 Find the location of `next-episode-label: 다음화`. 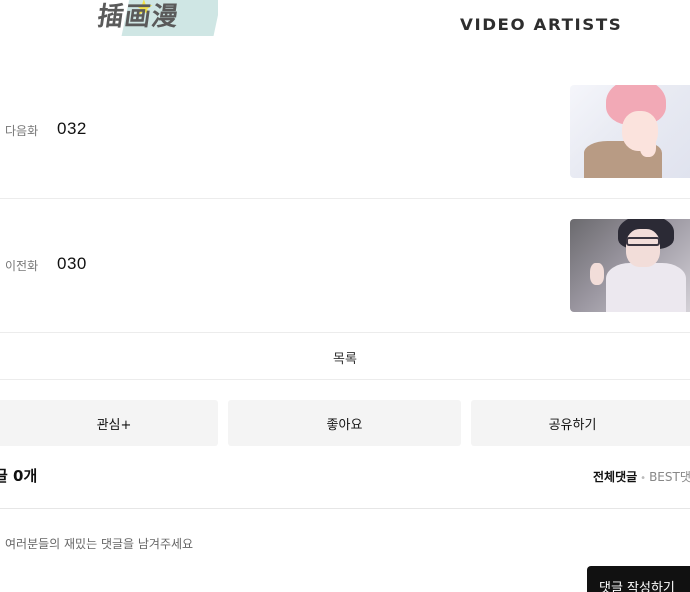

next-episode-label: 다음화 is located at coordinates (22, 131).